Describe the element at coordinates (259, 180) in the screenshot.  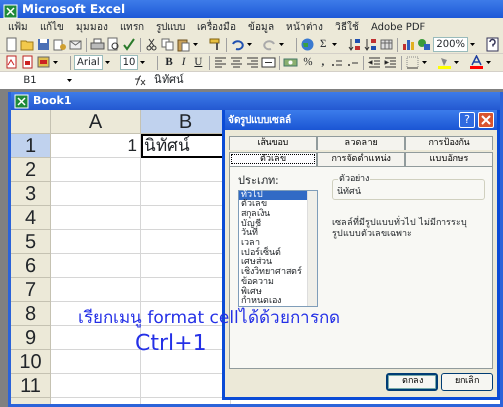
I see `category-label: ประเภท:` at that location.